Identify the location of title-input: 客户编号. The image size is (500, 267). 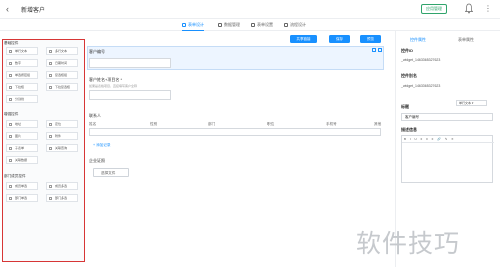
(447, 117).